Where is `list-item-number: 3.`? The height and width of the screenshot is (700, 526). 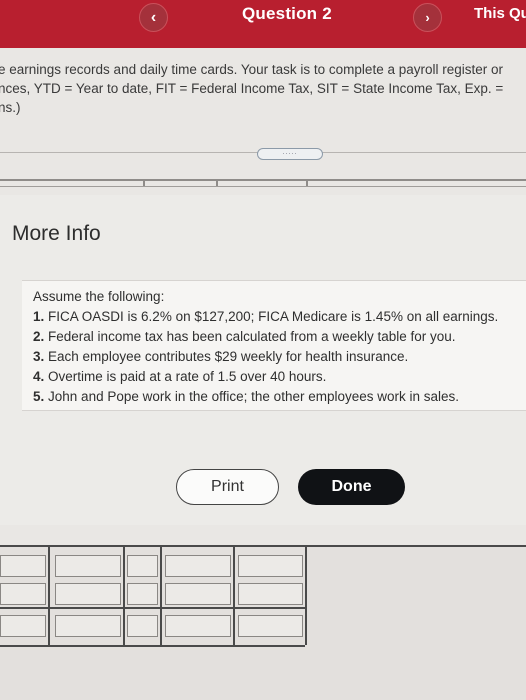 list-item-number: 3. is located at coordinates (39, 356).